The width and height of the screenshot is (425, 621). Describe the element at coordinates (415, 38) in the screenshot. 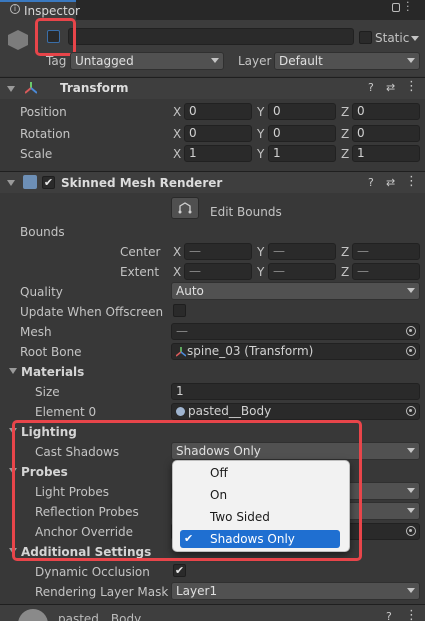

I see `static-dropdown-arrow` at that location.